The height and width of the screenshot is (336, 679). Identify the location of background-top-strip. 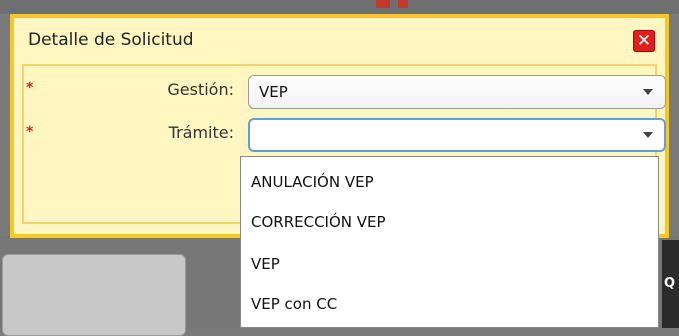
(339, 7).